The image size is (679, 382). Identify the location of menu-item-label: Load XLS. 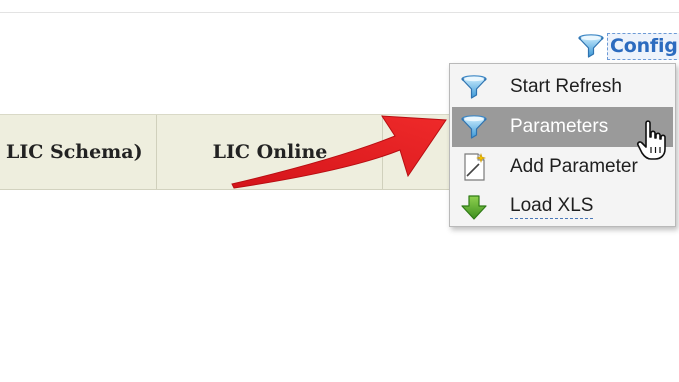
(552, 207).